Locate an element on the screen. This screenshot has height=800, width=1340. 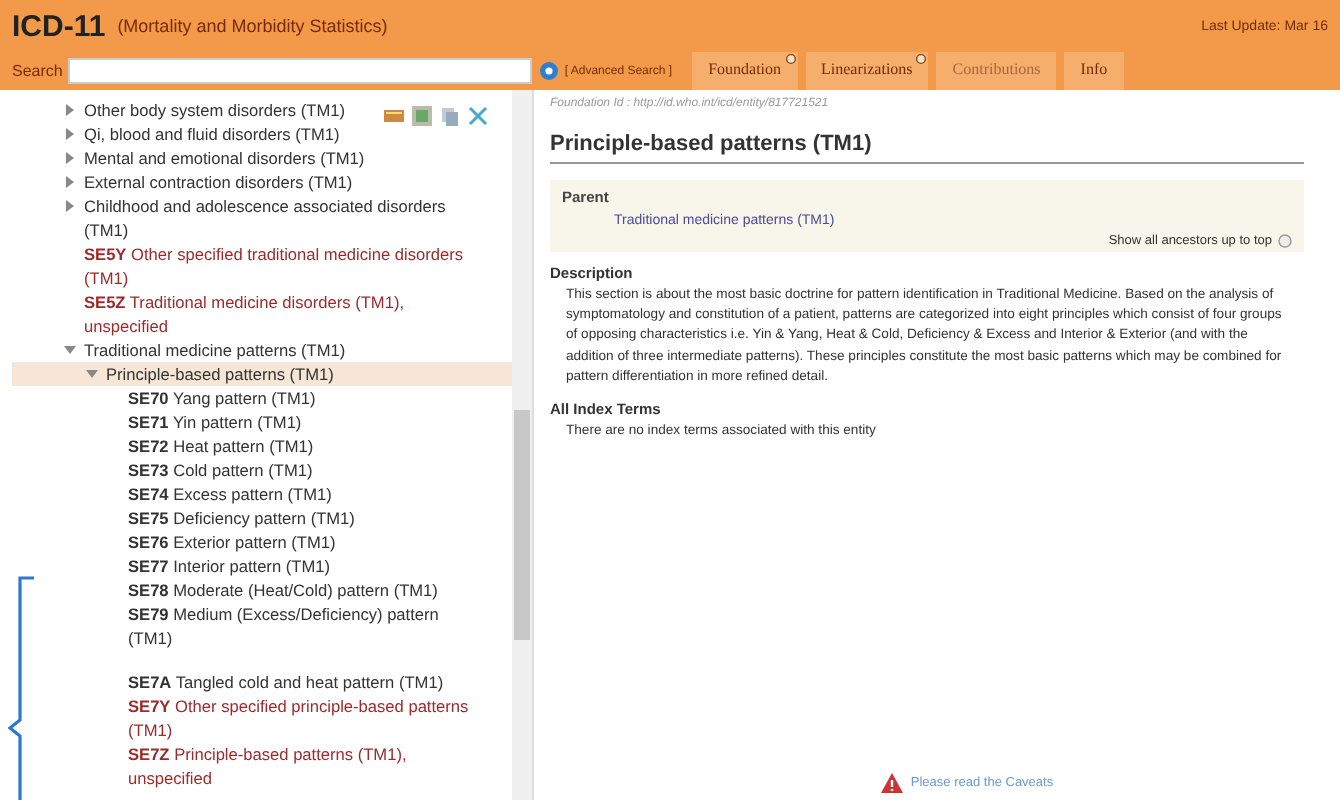
tree-item: SE7Y Other specified principle-based patterns (TM1) is located at coordinates (306, 718).